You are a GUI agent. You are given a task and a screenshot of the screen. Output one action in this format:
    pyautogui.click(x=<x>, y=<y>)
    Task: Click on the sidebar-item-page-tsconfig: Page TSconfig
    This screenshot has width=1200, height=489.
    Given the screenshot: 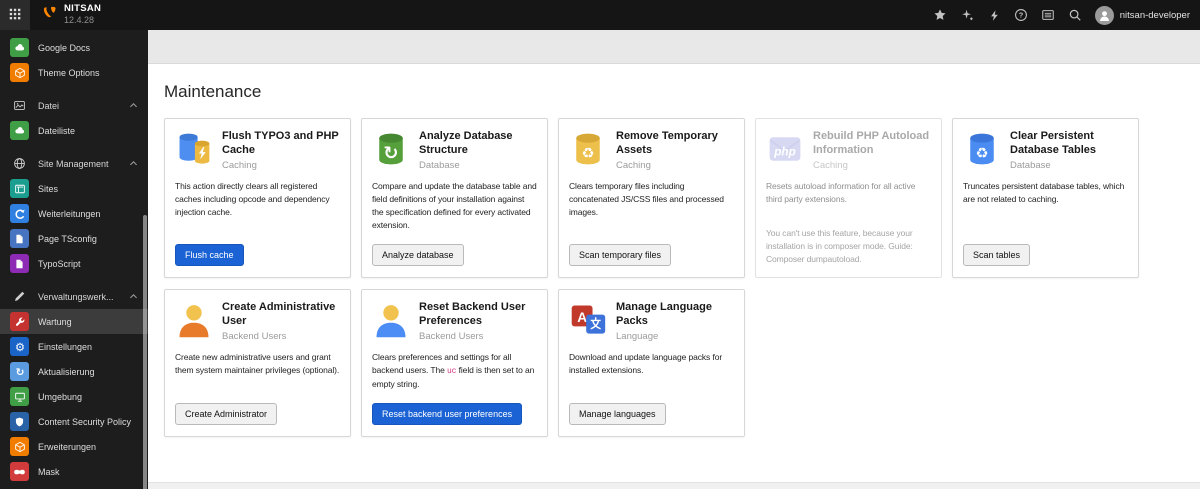 What is the action you would take?
    pyautogui.click(x=74, y=238)
    